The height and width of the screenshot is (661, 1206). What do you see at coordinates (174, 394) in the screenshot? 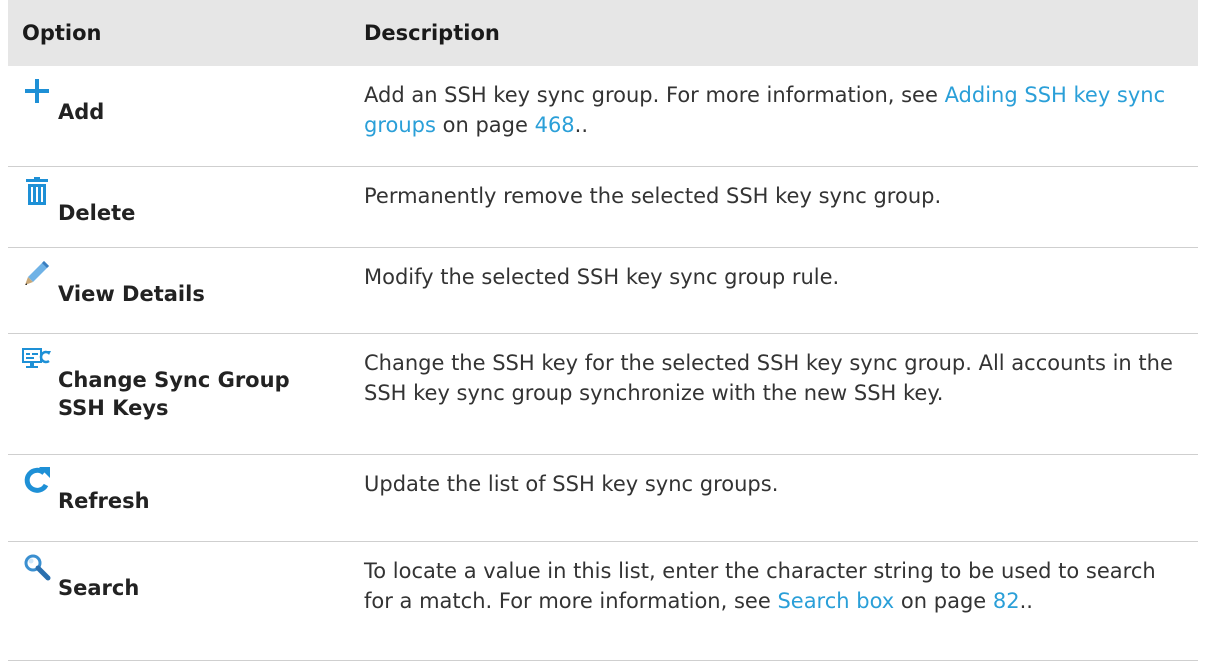
I see `option-label: Change Sync Group SSH Keys` at bounding box center [174, 394].